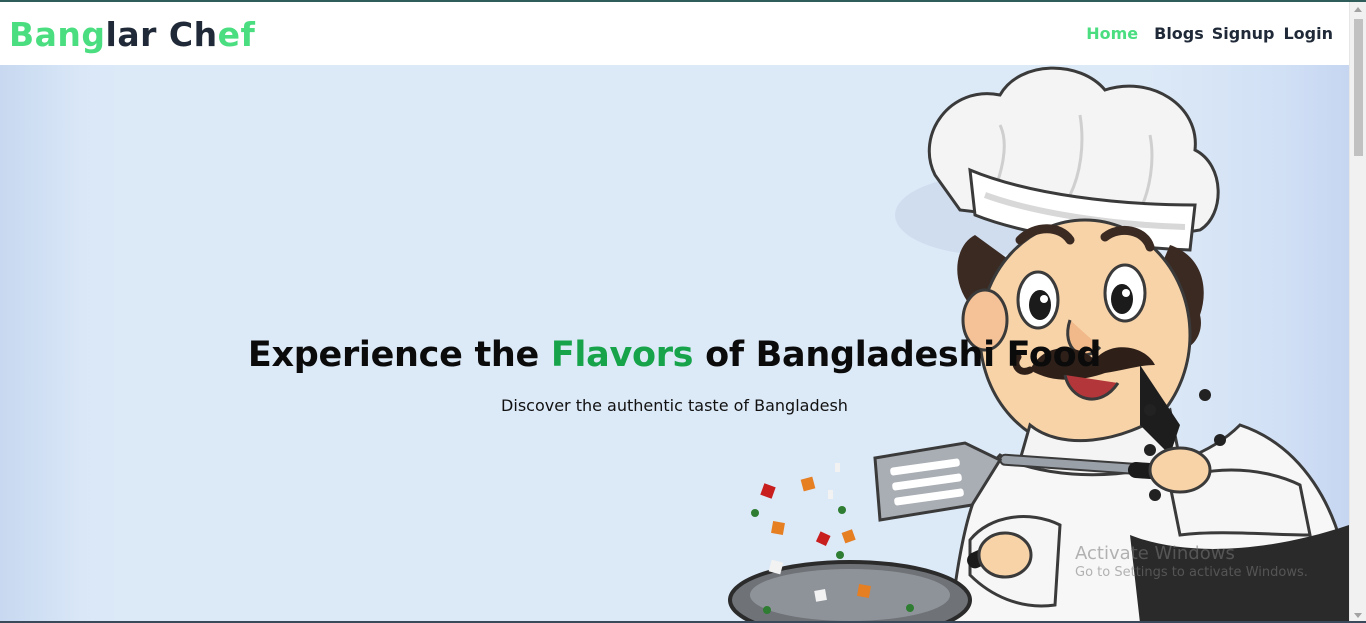 Image resolution: width=1366 pixels, height=623 pixels. Describe the element at coordinates (57, 34) in the screenshot. I see `brand-part-1: Bang` at that location.